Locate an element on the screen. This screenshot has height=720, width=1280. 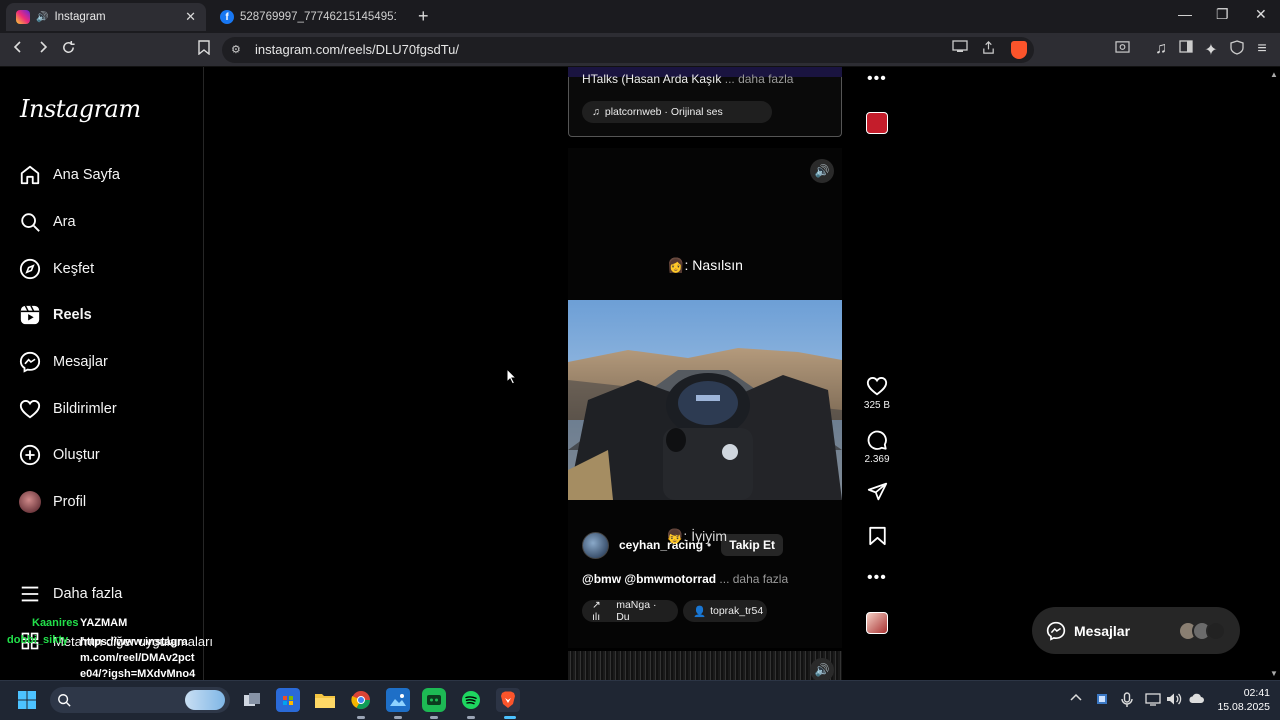
sidebar-item-create: Oluştur is located at coordinates (59, 455).